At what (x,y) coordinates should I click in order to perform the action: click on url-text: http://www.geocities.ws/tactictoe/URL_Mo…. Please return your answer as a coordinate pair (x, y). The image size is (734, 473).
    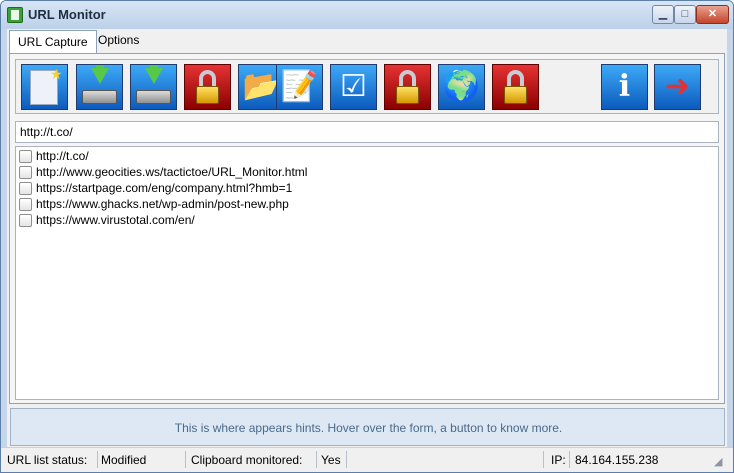
    Looking at the image, I should click on (172, 172).